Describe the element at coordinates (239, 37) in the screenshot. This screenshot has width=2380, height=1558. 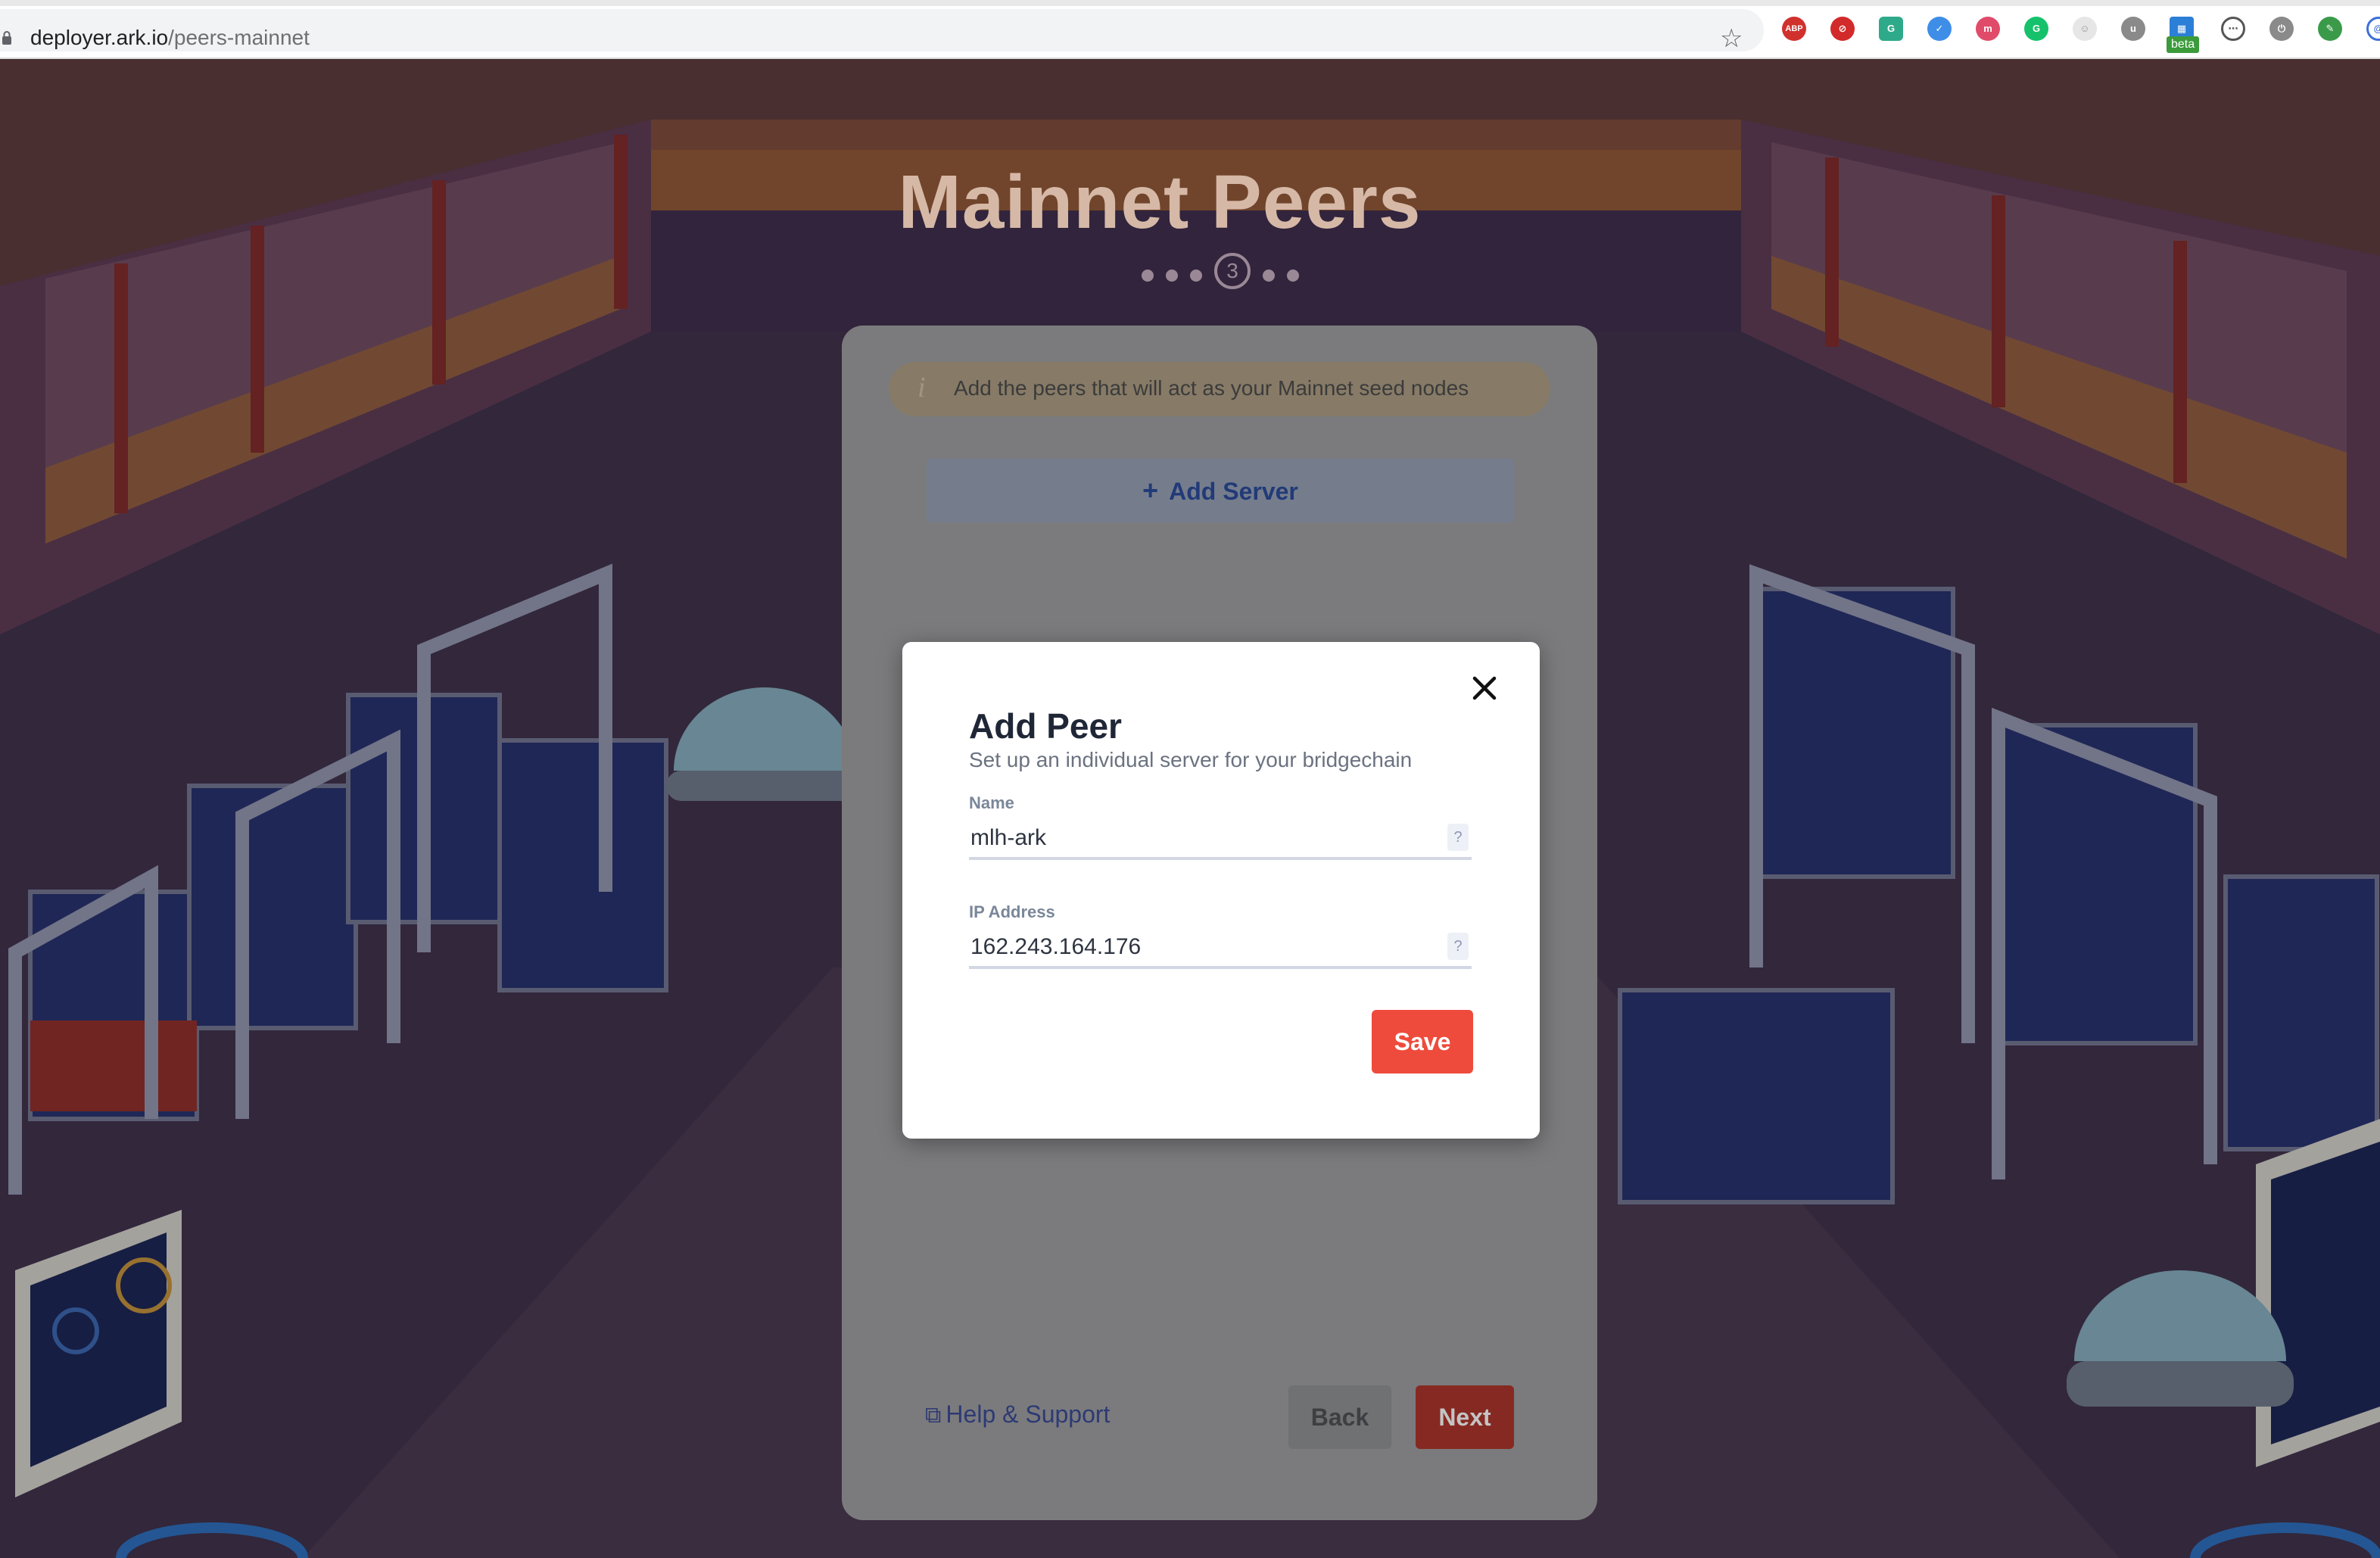
I see `url-path: /peers-mainnet` at that location.